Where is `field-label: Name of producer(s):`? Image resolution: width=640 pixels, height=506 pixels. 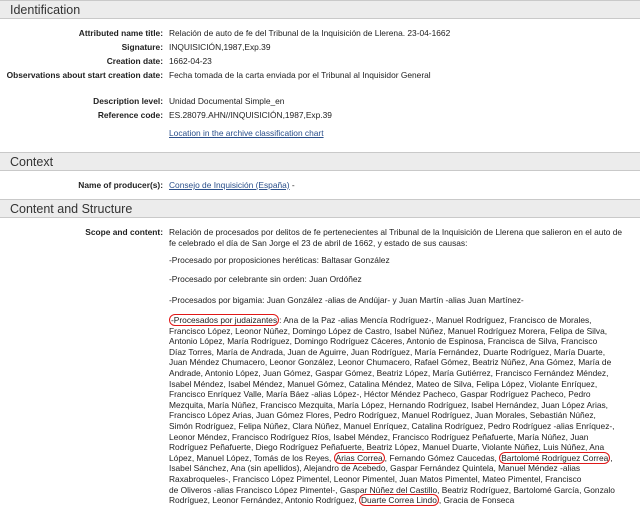 field-label: Name of producer(s): is located at coordinates (120, 185).